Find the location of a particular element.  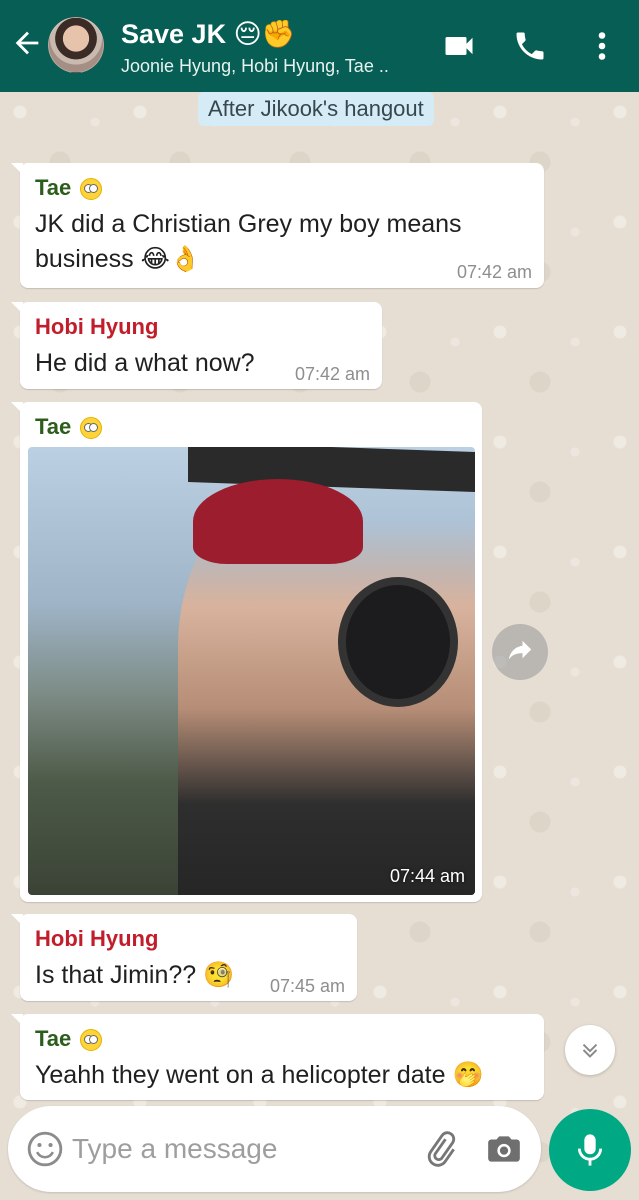

message-text: Is that Jimin?? 🧐 is located at coordinates (135, 975).